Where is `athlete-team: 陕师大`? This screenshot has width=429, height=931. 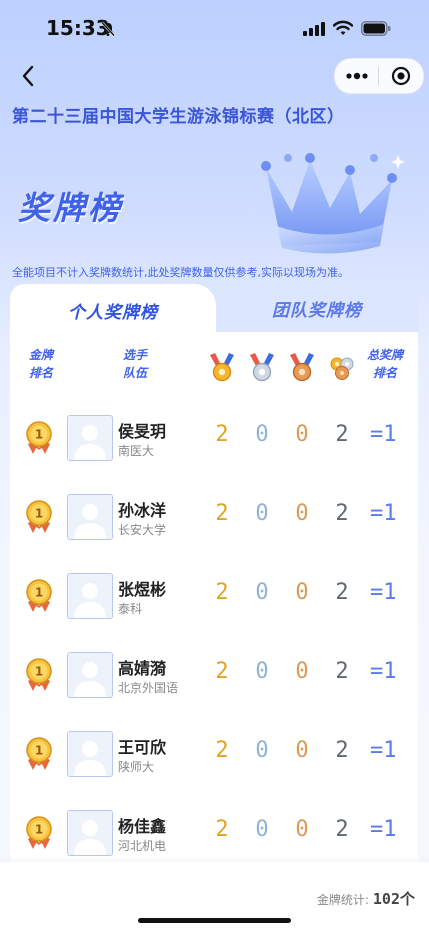
athlete-team: 陕师大 is located at coordinates (136, 767).